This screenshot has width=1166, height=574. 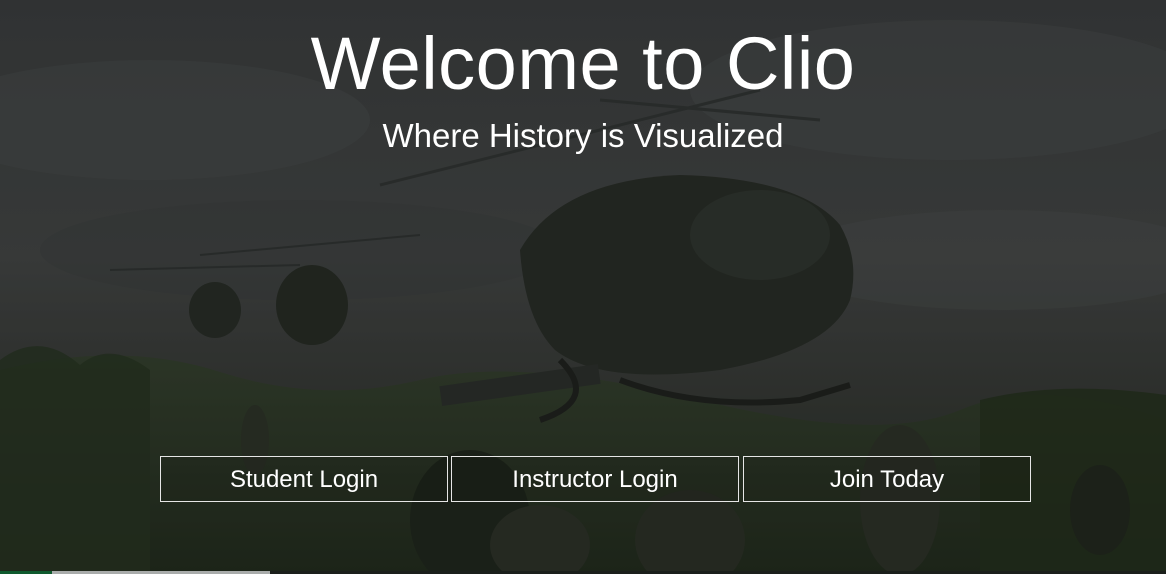 I want to click on join-today-button: Join Today, so click(x=887, y=479).